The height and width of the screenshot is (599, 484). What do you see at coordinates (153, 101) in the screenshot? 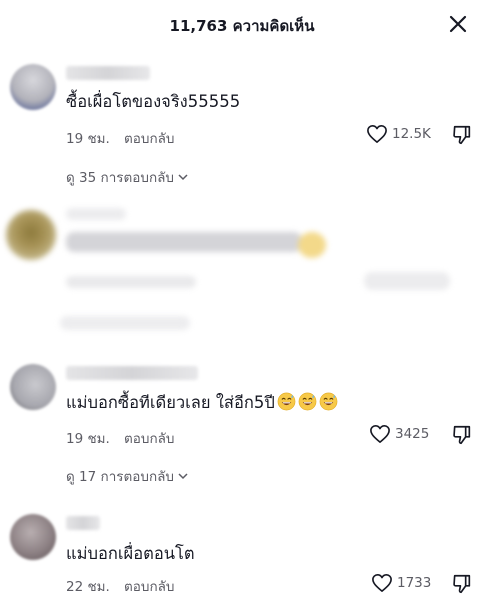
I see `comment-text: ซื้อเผื่อโตของจริง55555` at bounding box center [153, 101].